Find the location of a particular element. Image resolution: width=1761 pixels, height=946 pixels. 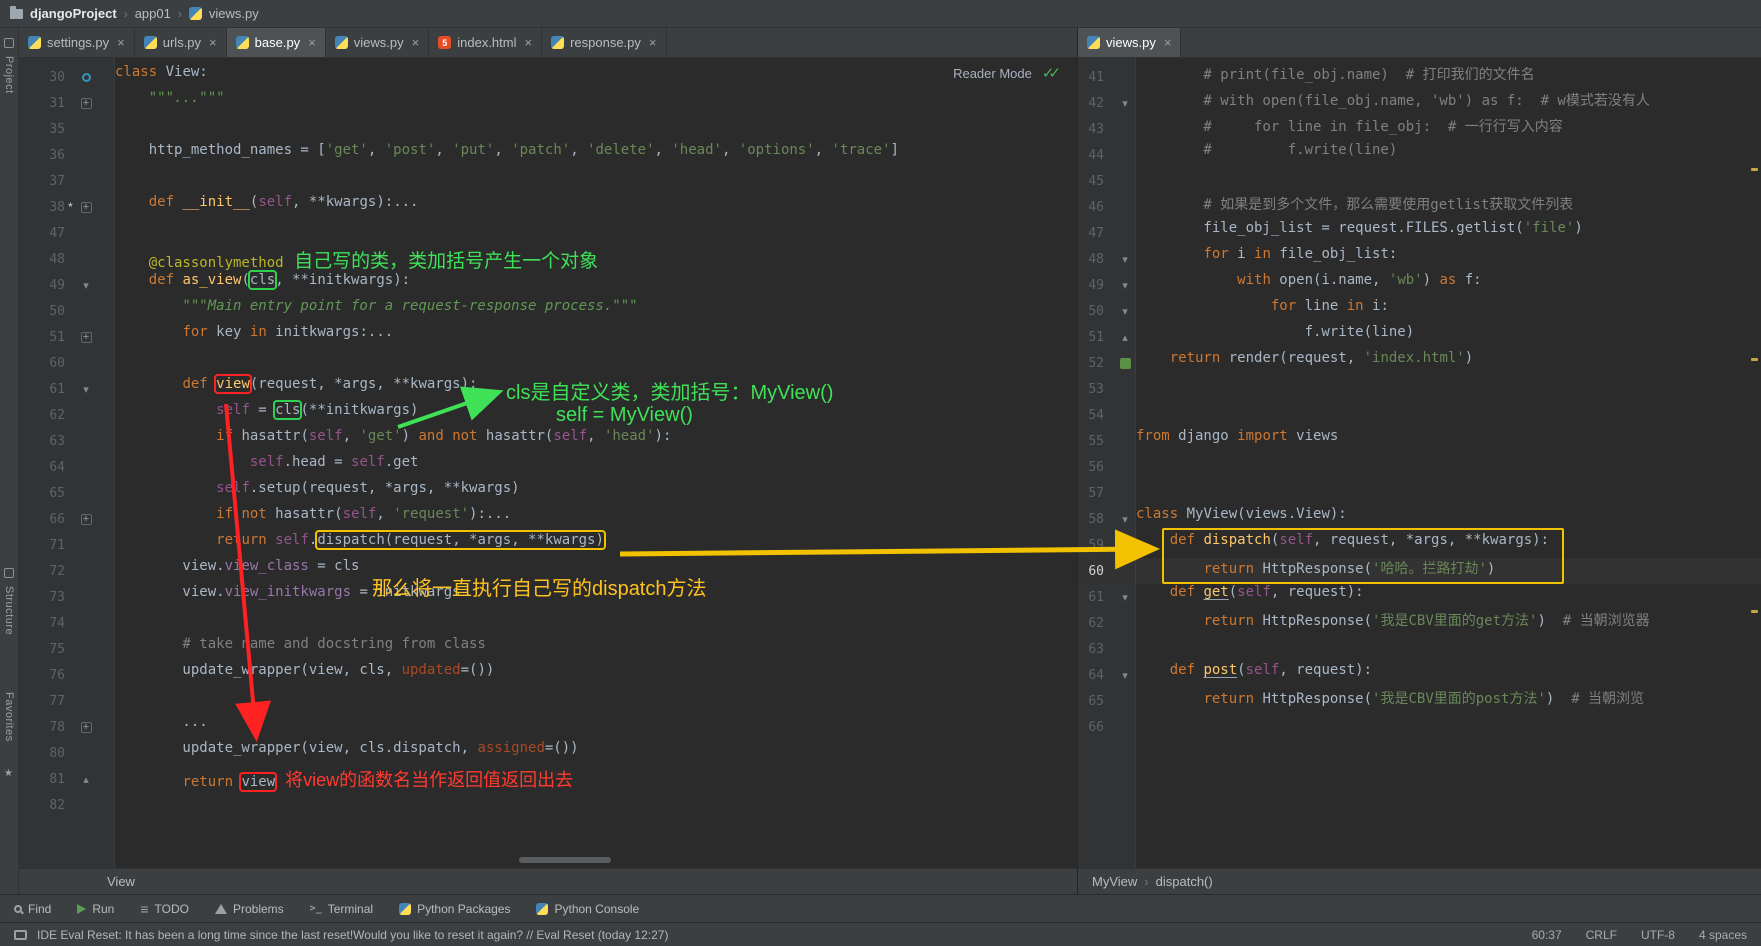

gutter-line: 60 is located at coordinates (66, 363).